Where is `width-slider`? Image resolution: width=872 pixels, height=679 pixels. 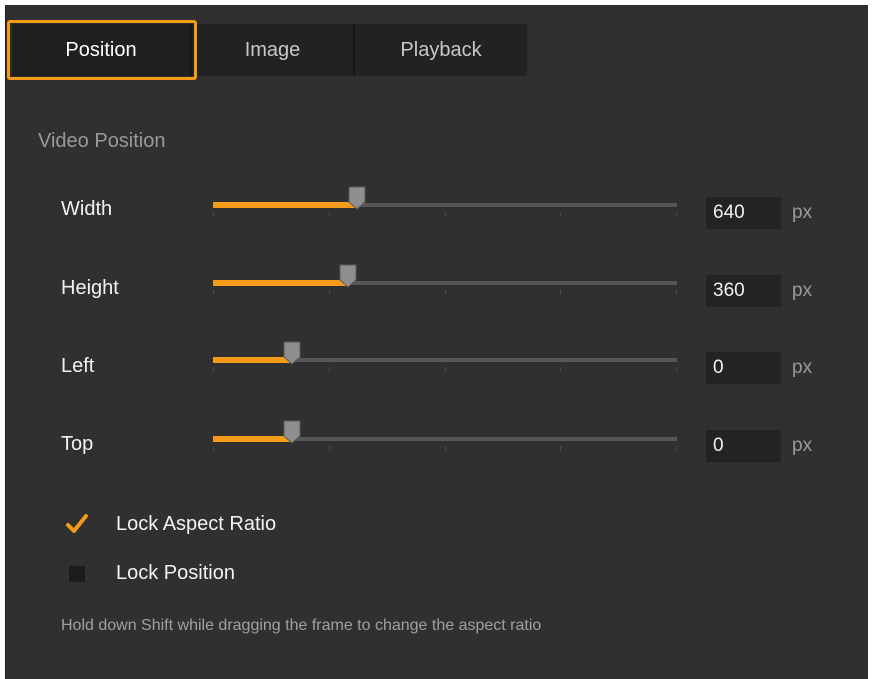 width-slider is located at coordinates (445, 206).